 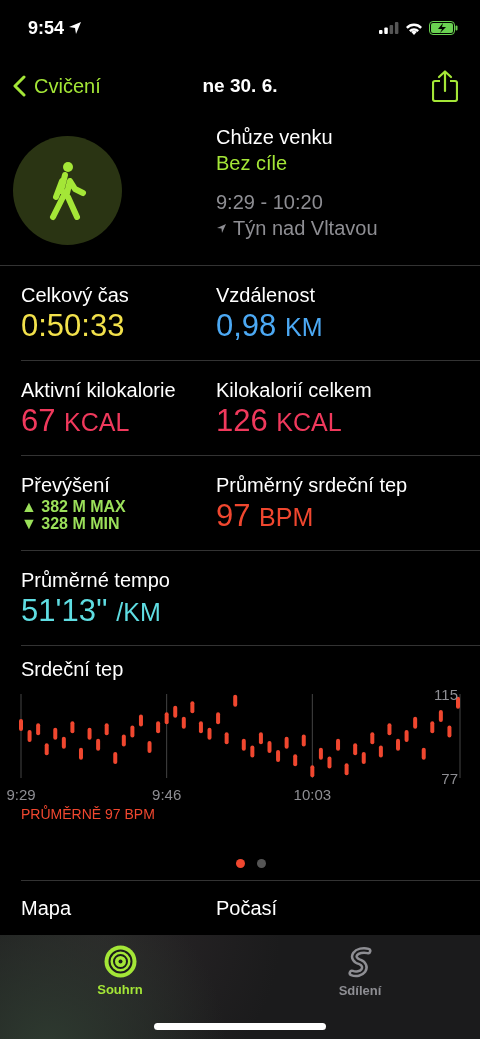 What do you see at coordinates (247, 908) in the screenshot?
I see `section-title: Počasí` at bounding box center [247, 908].